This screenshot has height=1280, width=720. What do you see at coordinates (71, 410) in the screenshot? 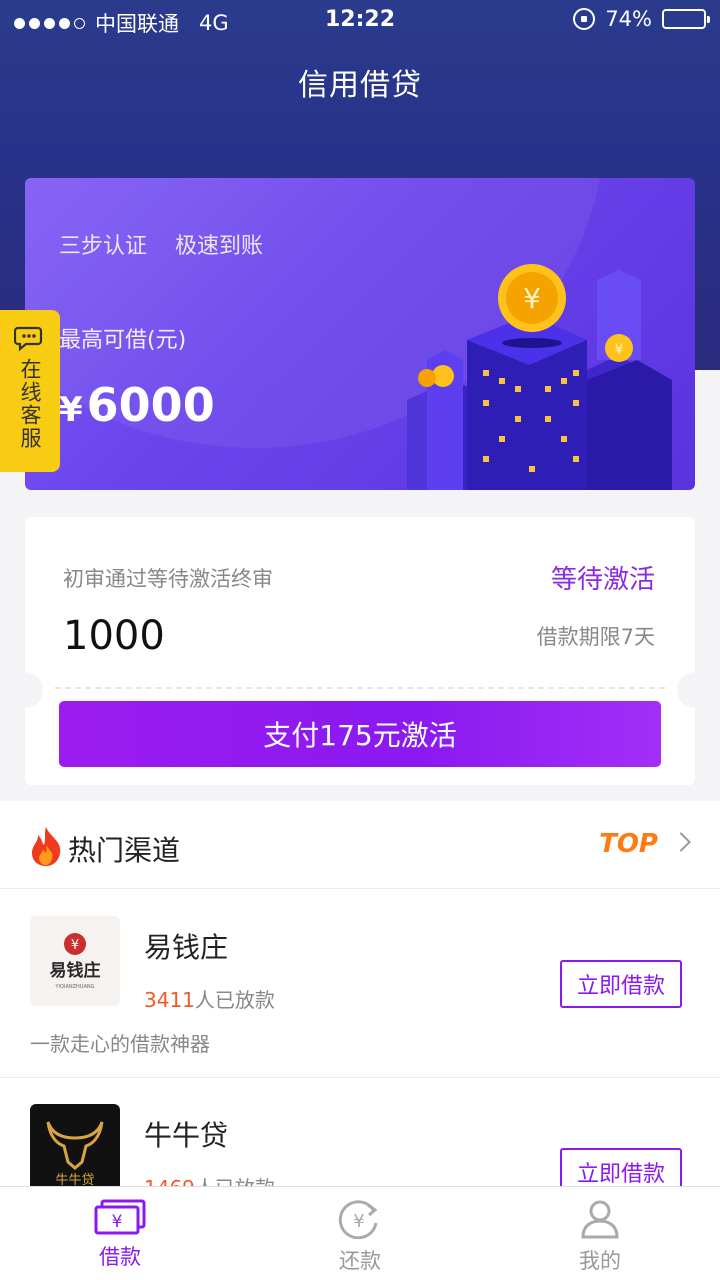
I see `currency-symbol: ¥` at bounding box center [71, 410].